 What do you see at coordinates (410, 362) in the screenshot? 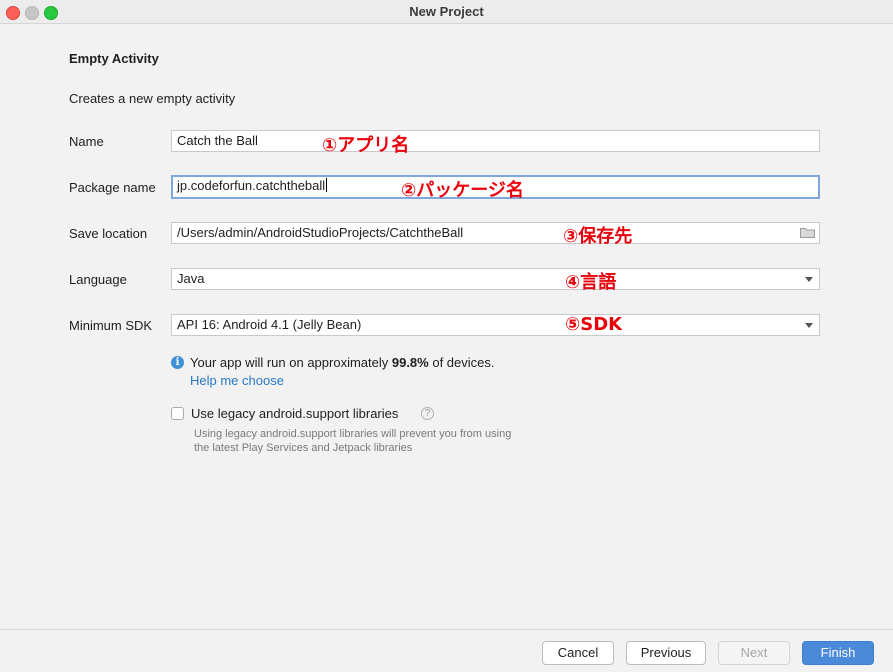
I see `device-coverage-percent: 99.8%` at bounding box center [410, 362].